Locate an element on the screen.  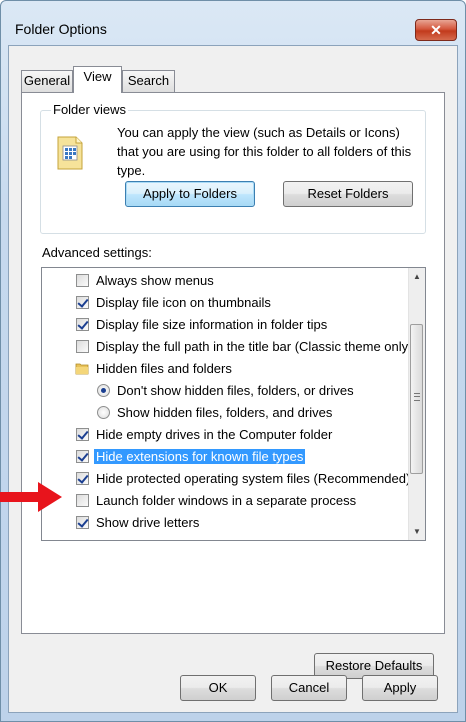
show-hidden-radio is located at coordinates (103, 412).